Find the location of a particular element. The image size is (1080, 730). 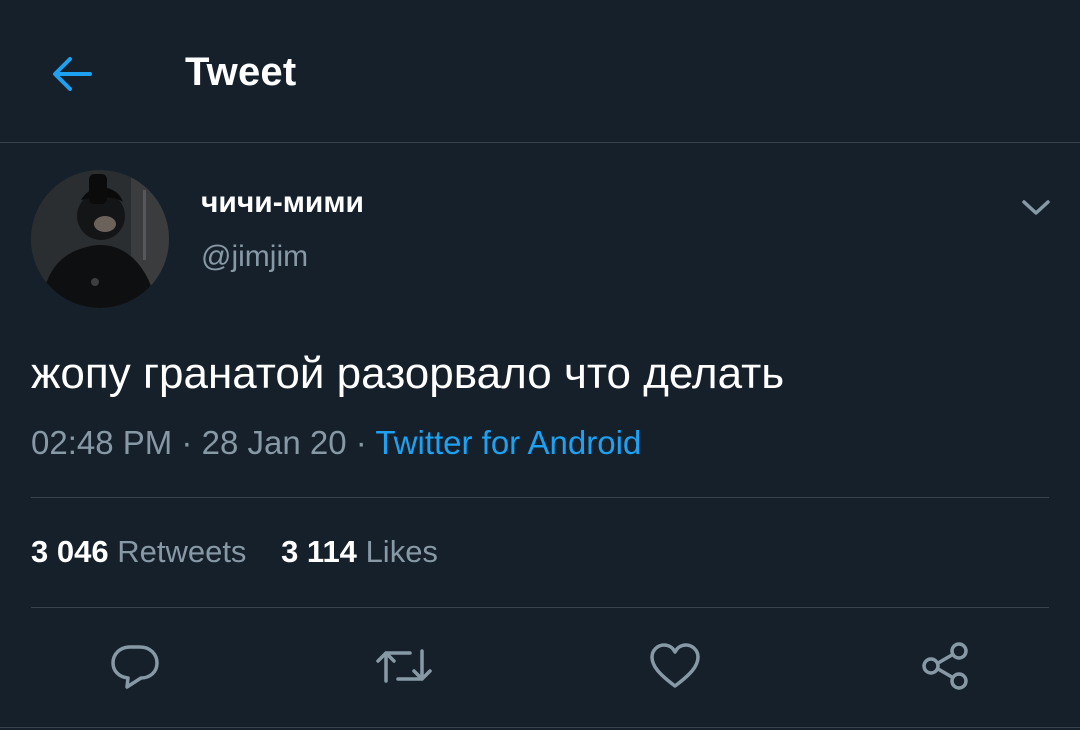

chevron-down-icon is located at coordinates (1036, 207).